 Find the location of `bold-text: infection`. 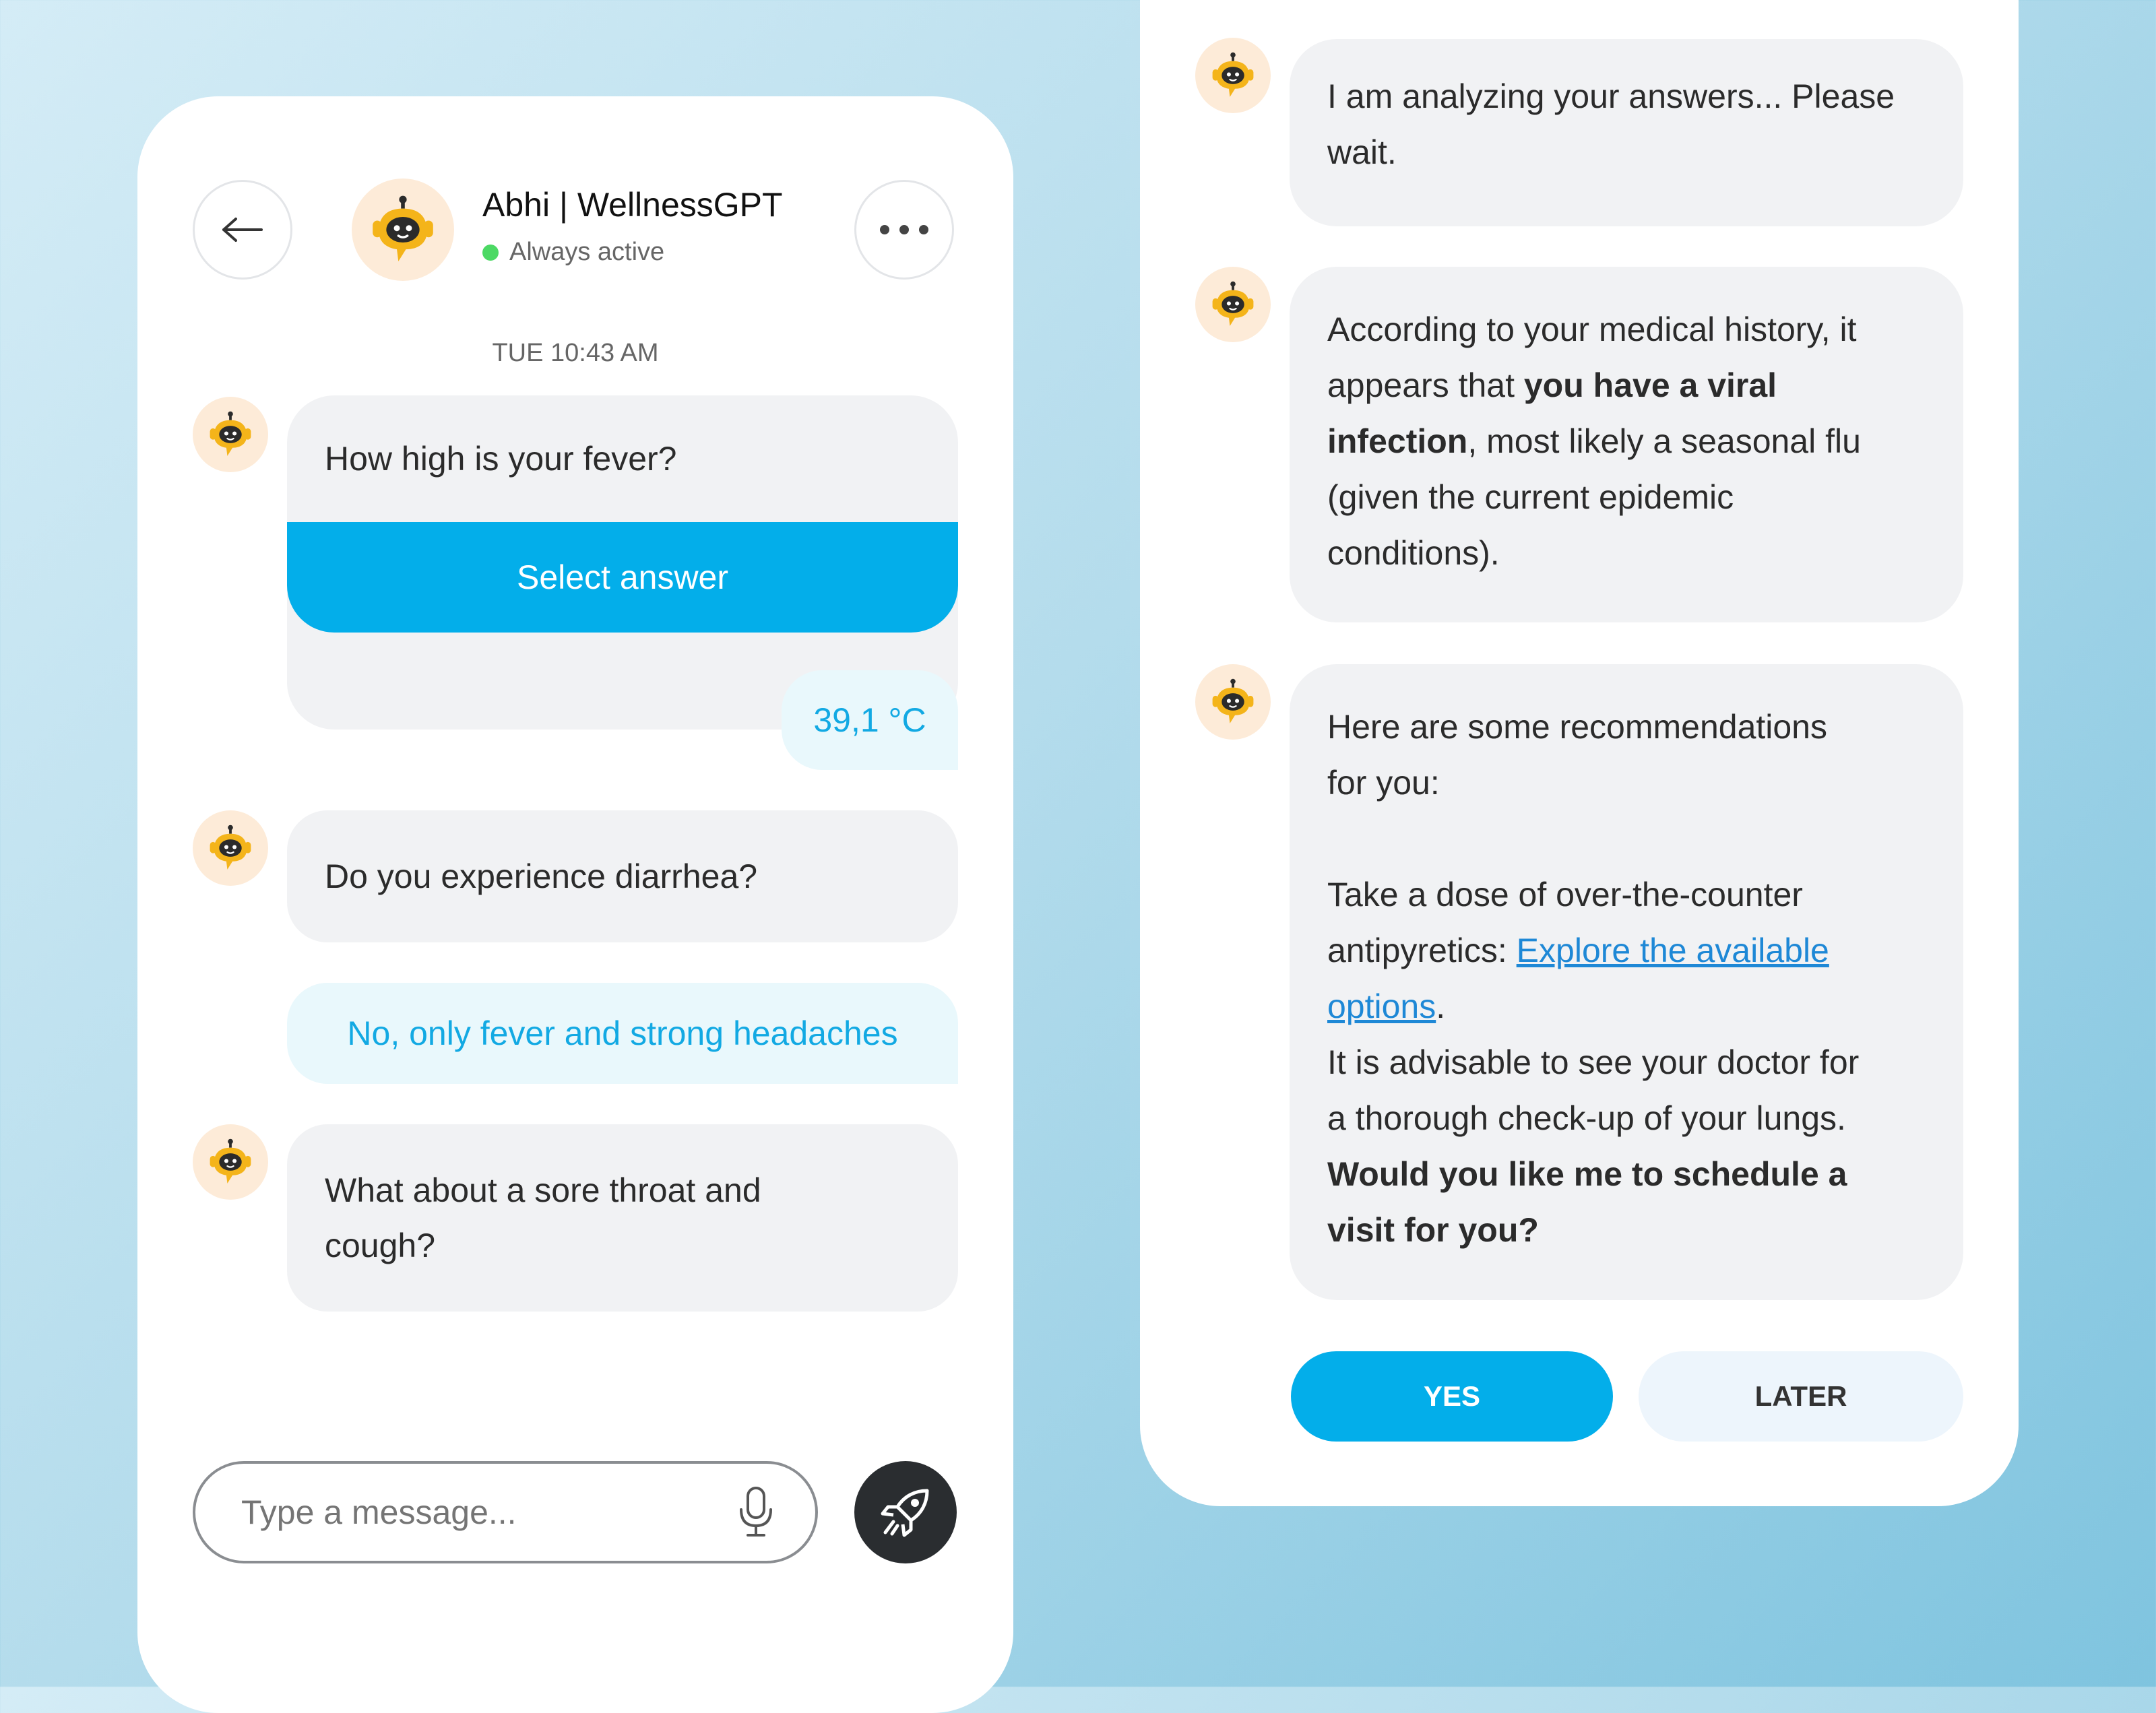

bold-text: infection is located at coordinates (1397, 441).